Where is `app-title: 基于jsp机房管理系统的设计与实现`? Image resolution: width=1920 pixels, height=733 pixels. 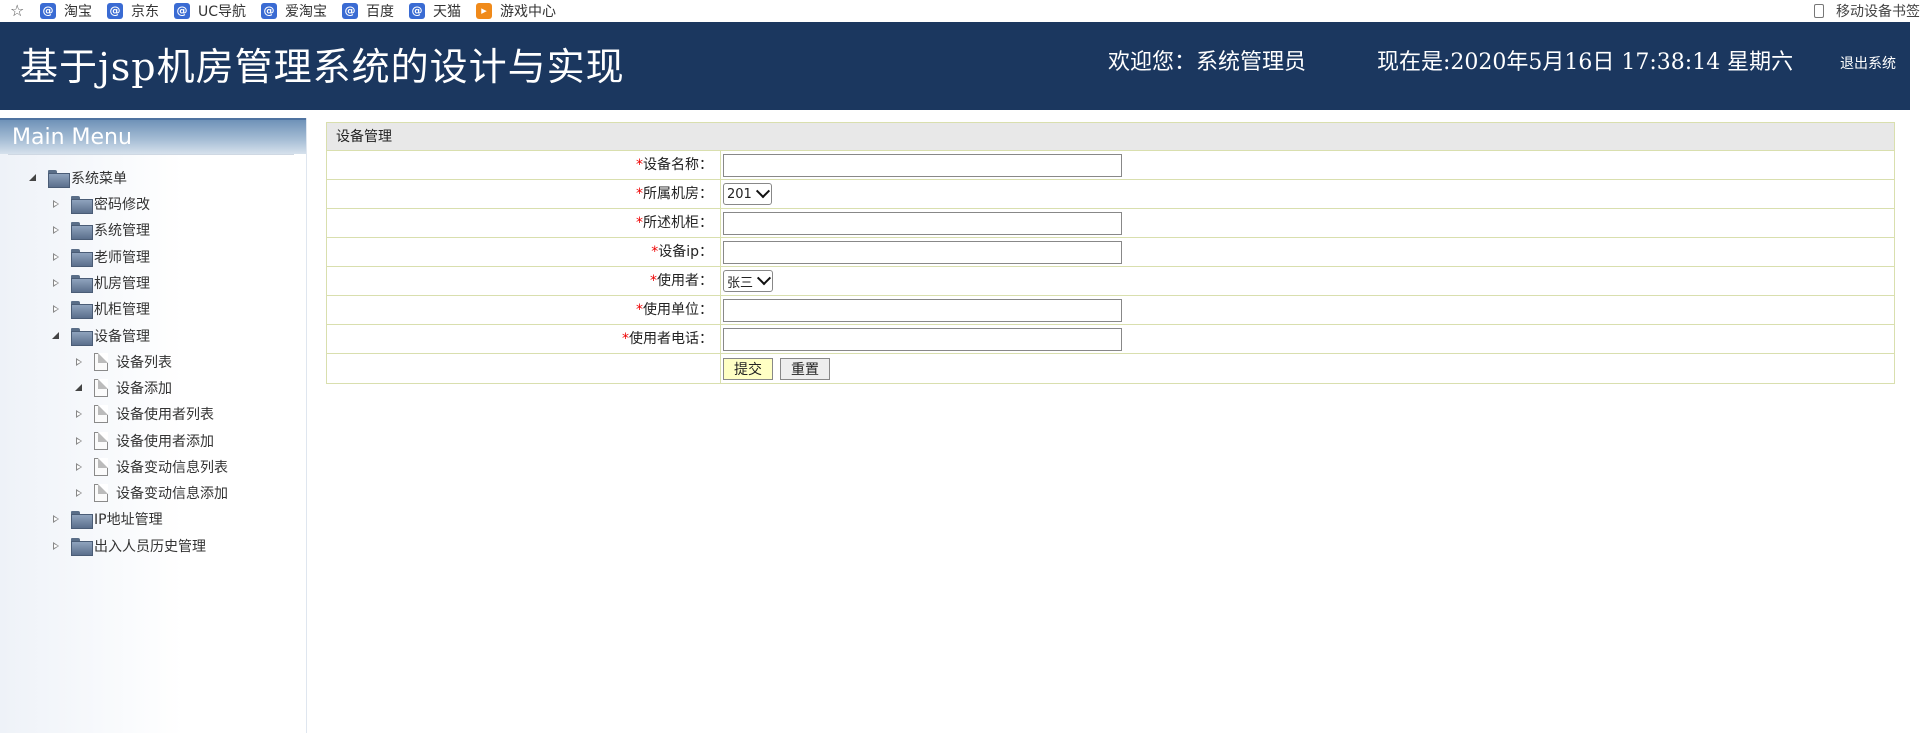 app-title: 基于jsp机房管理系统的设计与实现 is located at coordinates (322, 67).